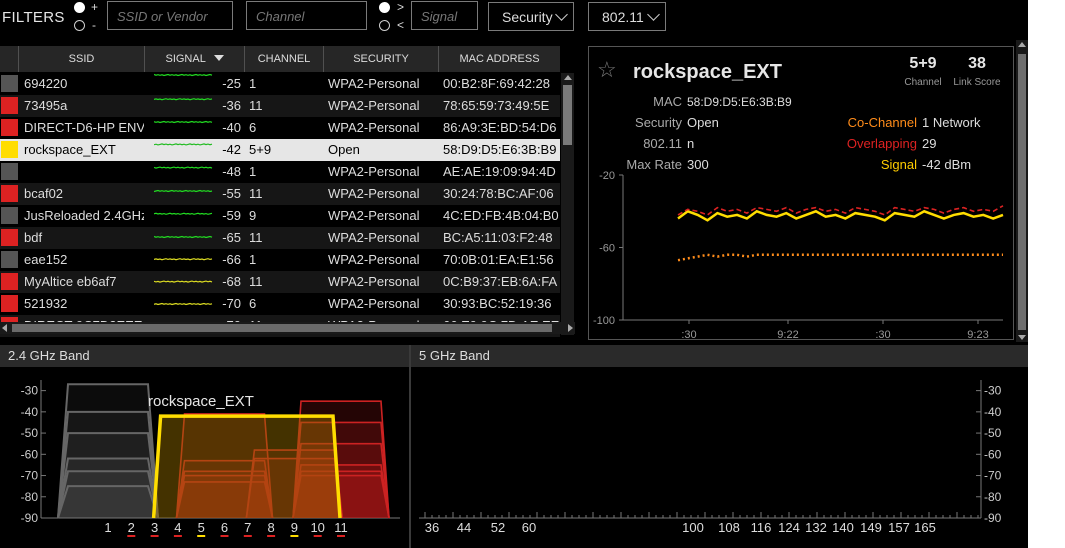 The image size is (1065, 548). I want to click on history-series-line, so click(840, 210).